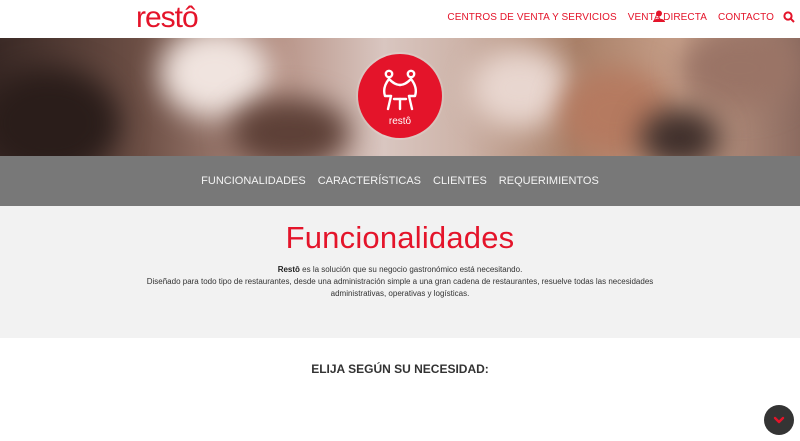 The image size is (800, 441). Describe the element at coordinates (746, 17) in the screenshot. I see `nav-contacto: CONTACTO` at that location.